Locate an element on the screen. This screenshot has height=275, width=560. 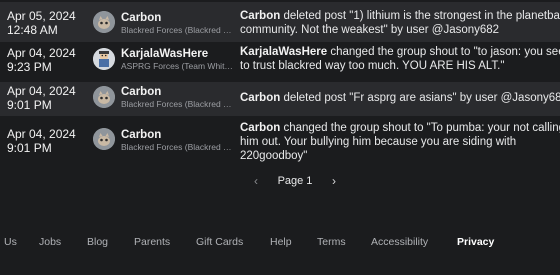
footer-link-terms: Terms is located at coordinates (331, 242).